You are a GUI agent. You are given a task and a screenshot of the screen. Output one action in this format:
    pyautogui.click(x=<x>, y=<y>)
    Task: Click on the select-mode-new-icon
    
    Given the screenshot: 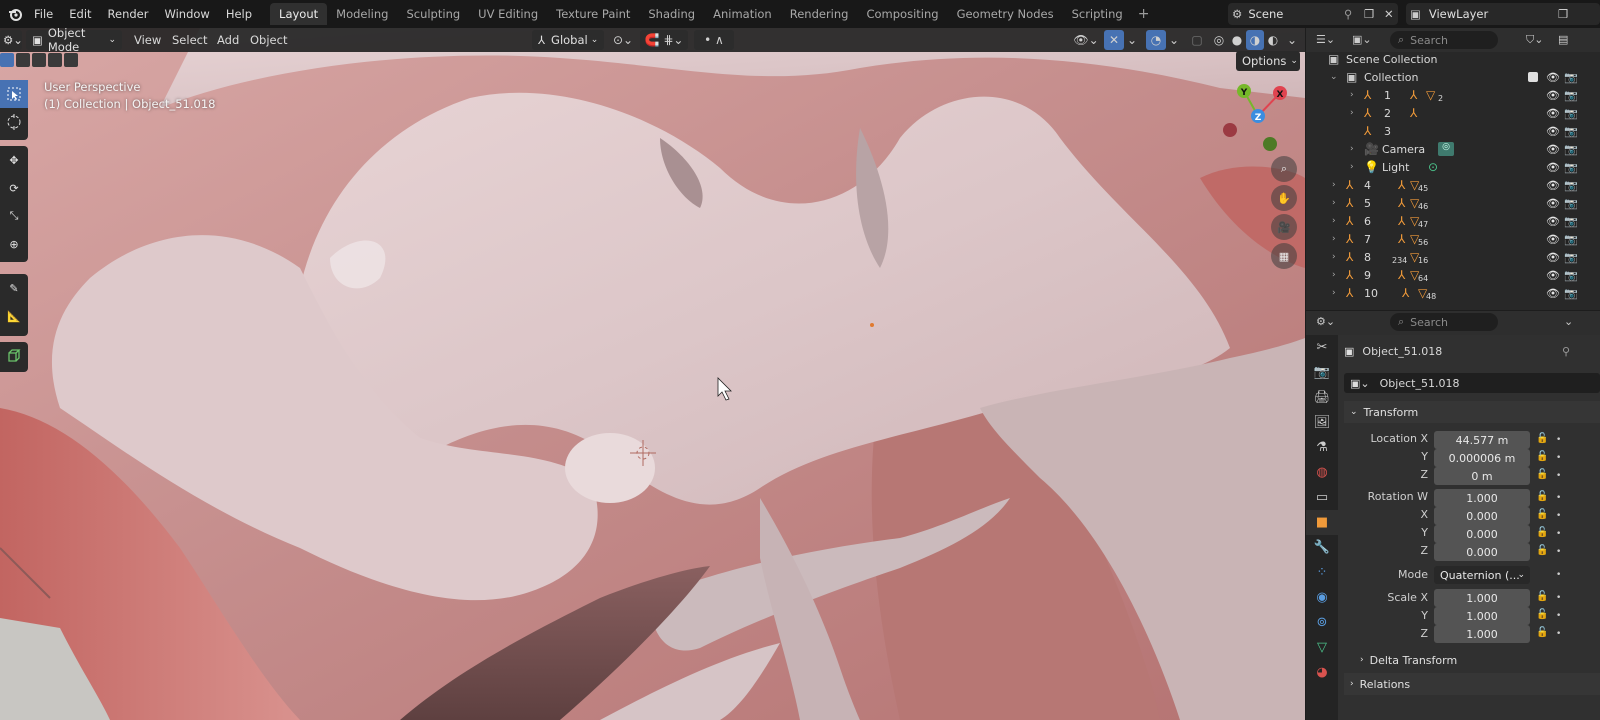 What is the action you would take?
    pyautogui.click(x=7, y=60)
    